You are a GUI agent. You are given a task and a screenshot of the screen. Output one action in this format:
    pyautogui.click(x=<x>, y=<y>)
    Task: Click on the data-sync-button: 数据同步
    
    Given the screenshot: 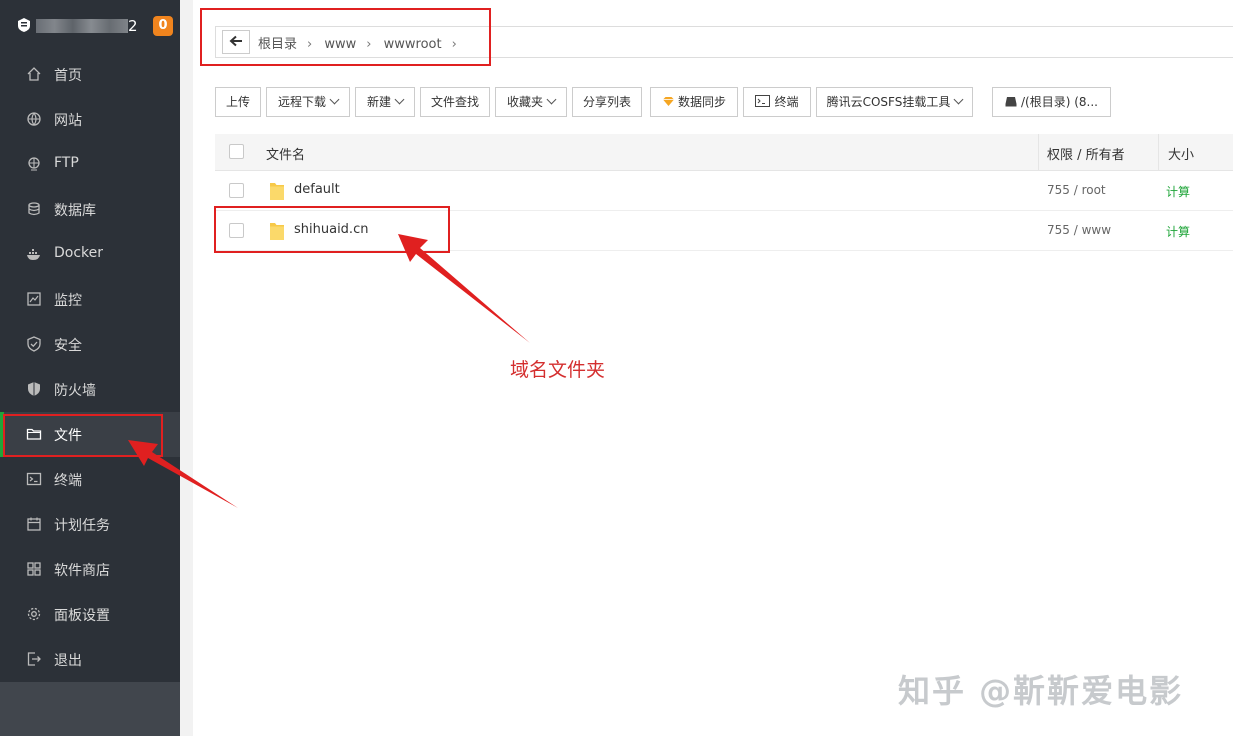 What is the action you would take?
    pyautogui.click(x=694, y=102)
    